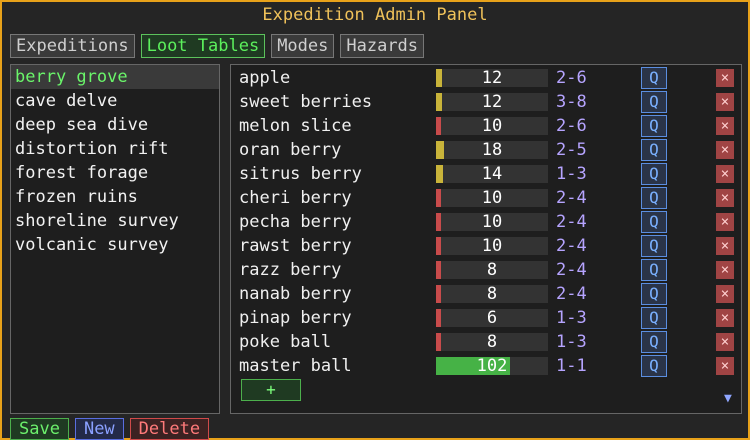 The height and width of the screenshot is (440, 750). I want to click on loot-table-item: deep sea dive, so click(115, 125).